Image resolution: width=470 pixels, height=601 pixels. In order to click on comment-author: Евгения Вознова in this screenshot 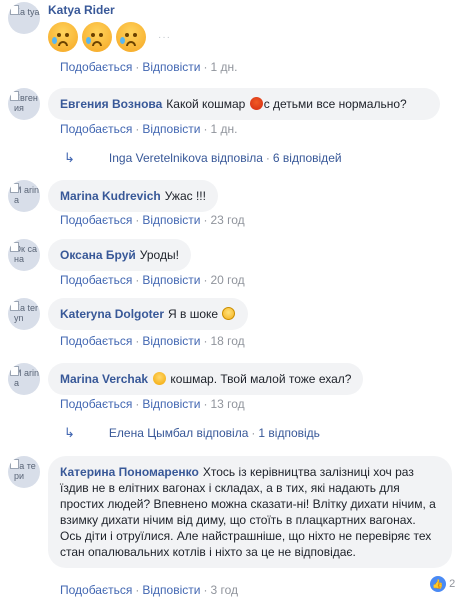, I will do `click(111, 104)`.